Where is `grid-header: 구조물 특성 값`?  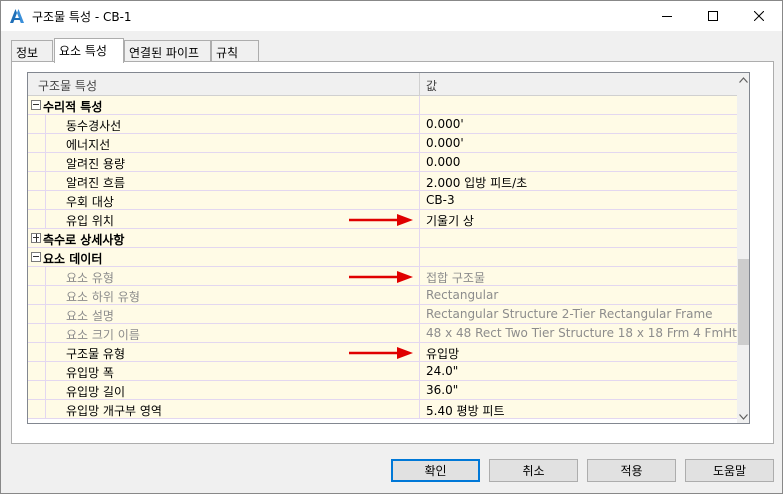
grid-header: 구조물 특성 값 is located at coordinates (382, 84).